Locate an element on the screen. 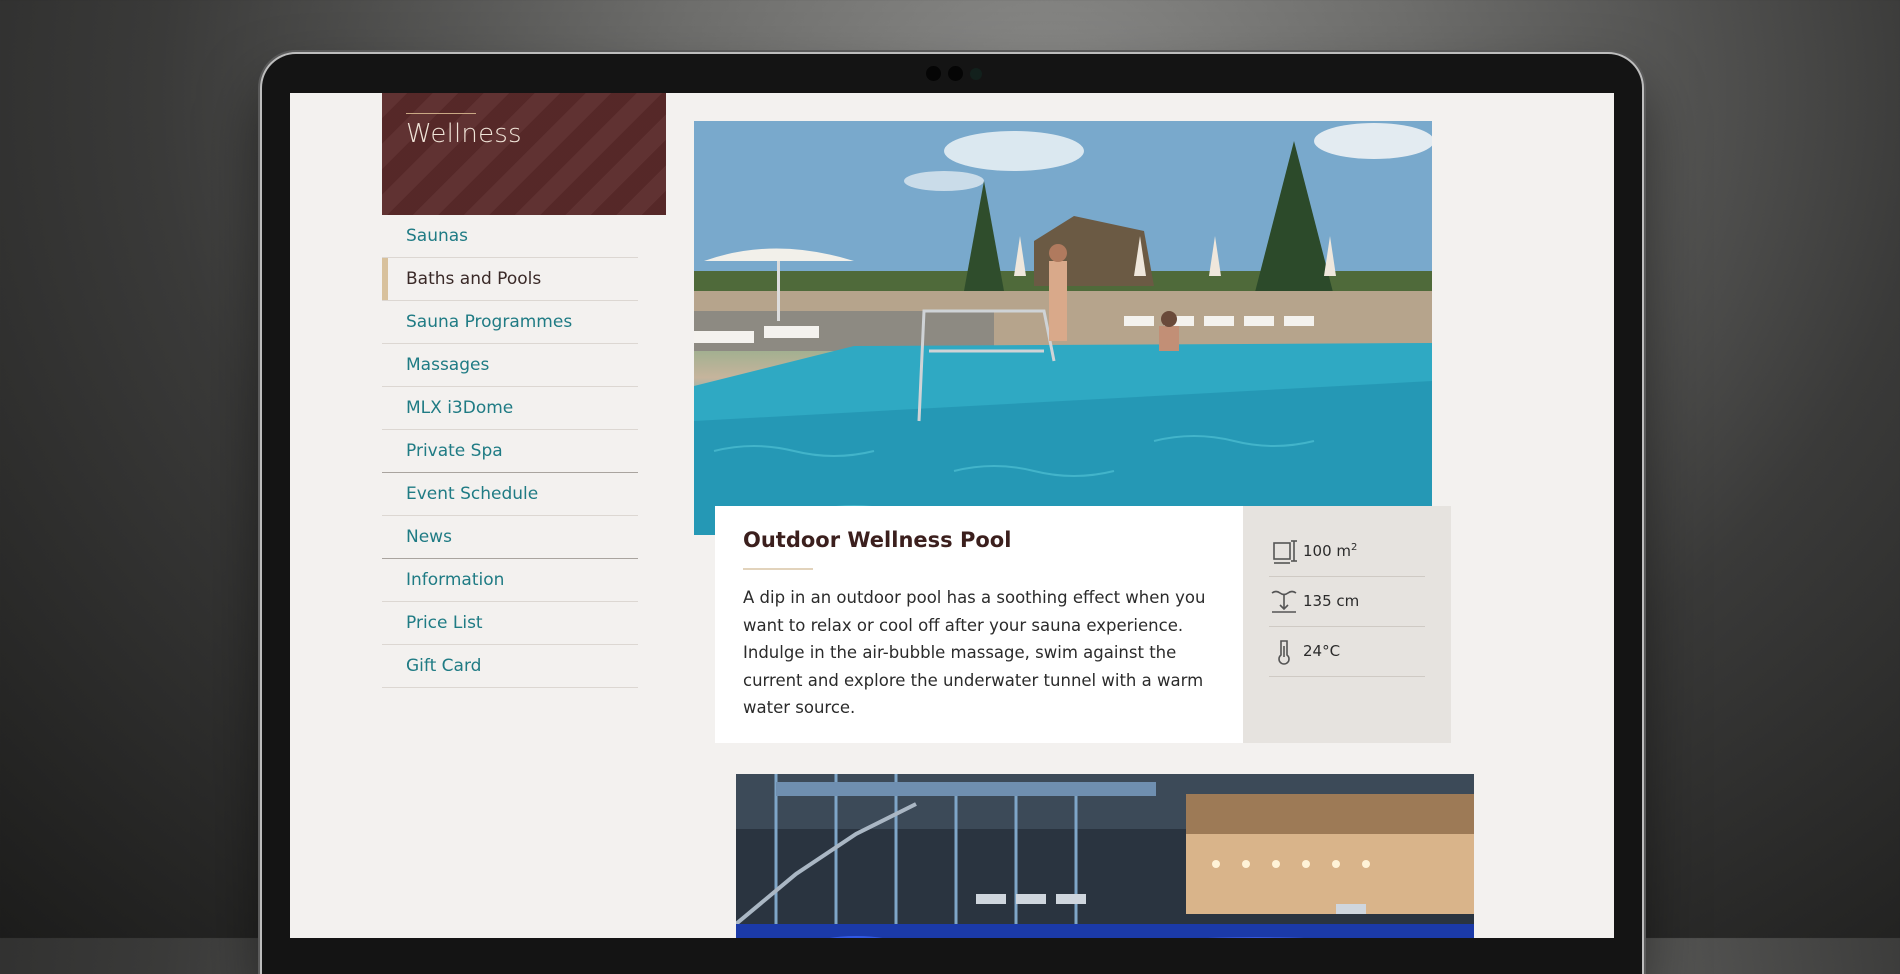 This screenshot has width=1900, height=974. sidebar-item-label: Saunas is located at coordinates (437, 236).